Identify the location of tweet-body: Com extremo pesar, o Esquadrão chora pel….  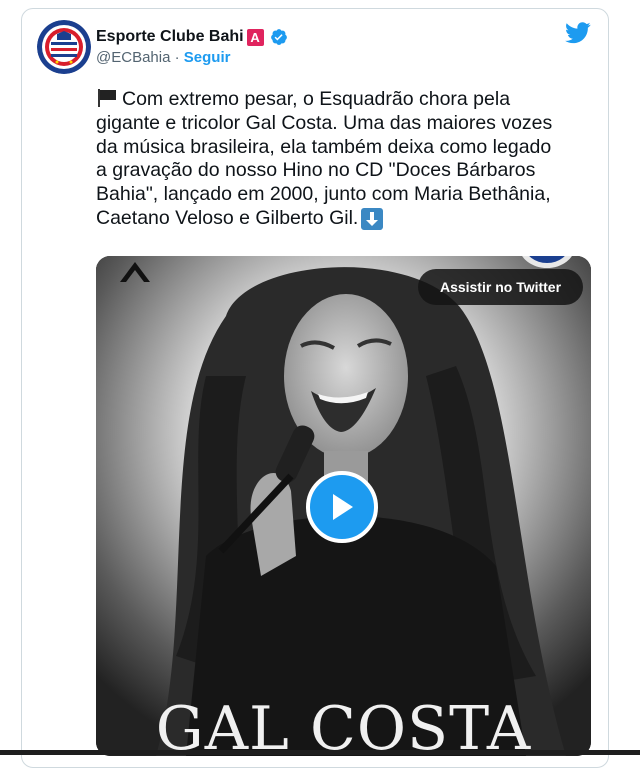
(324, 158).